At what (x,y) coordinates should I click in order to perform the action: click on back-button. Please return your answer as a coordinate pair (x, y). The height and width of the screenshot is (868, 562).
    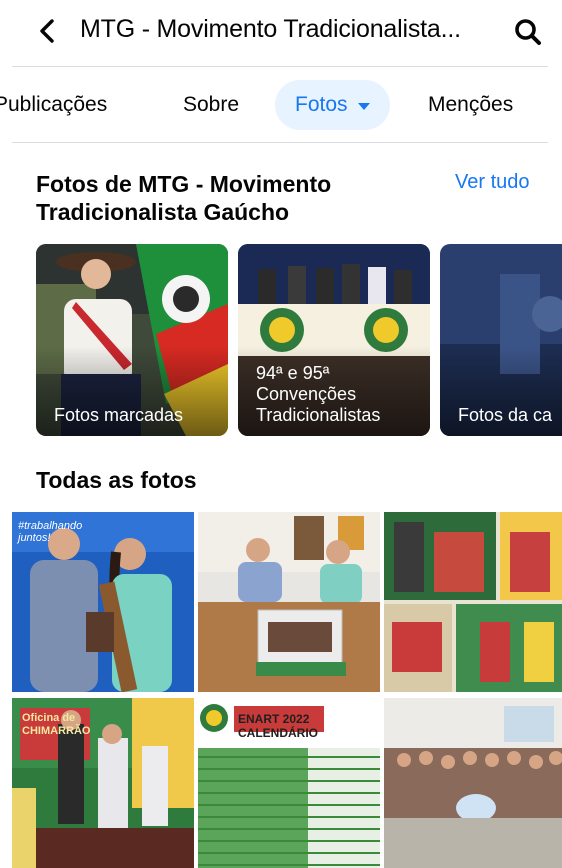
    Looking at the image, I should click on (47, 31).